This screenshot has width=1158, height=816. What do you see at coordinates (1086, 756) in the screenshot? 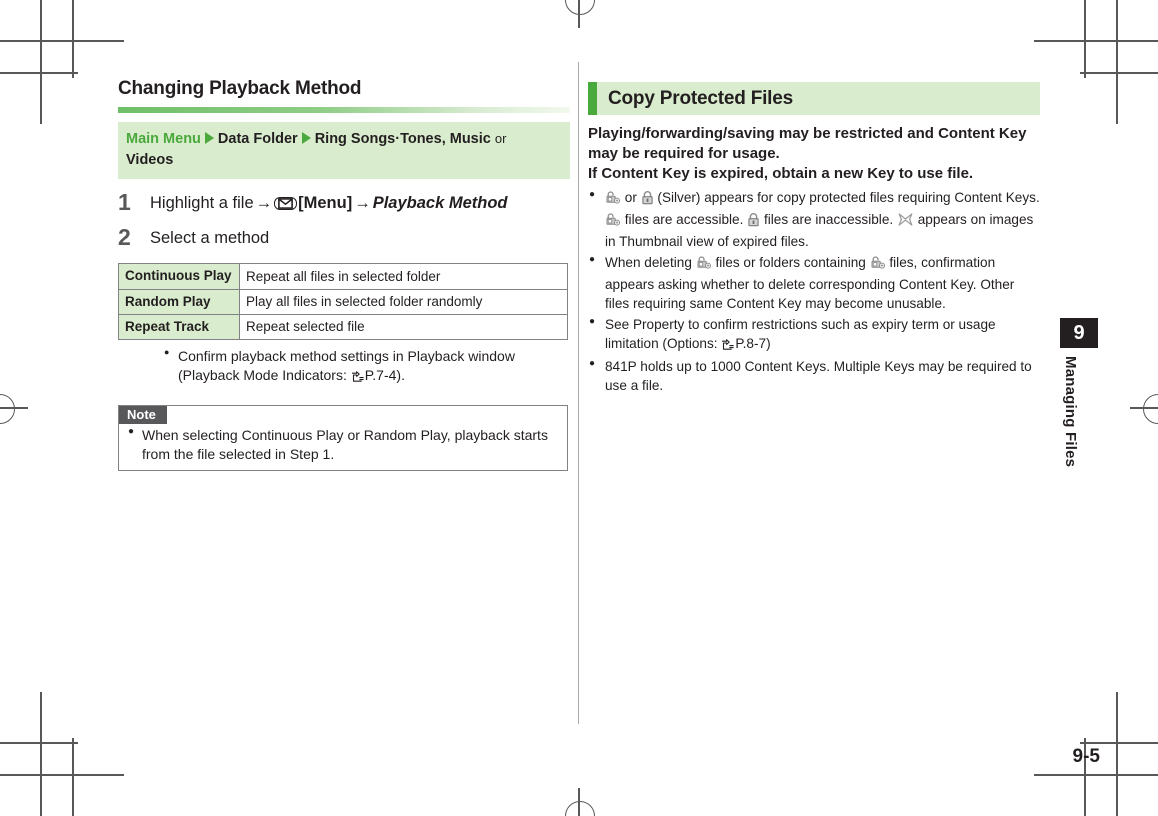
I see `page-number: 9-5` at bounding box center [1086, 756].